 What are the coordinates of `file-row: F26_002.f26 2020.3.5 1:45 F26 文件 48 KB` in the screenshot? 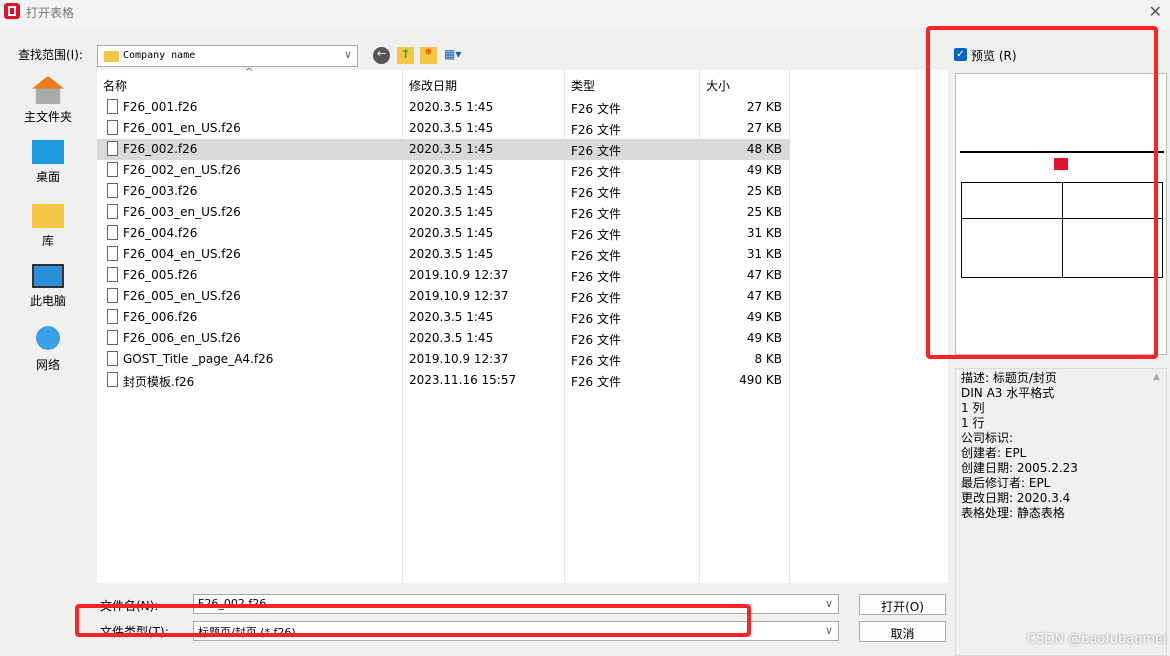 It's located at (443, 149).